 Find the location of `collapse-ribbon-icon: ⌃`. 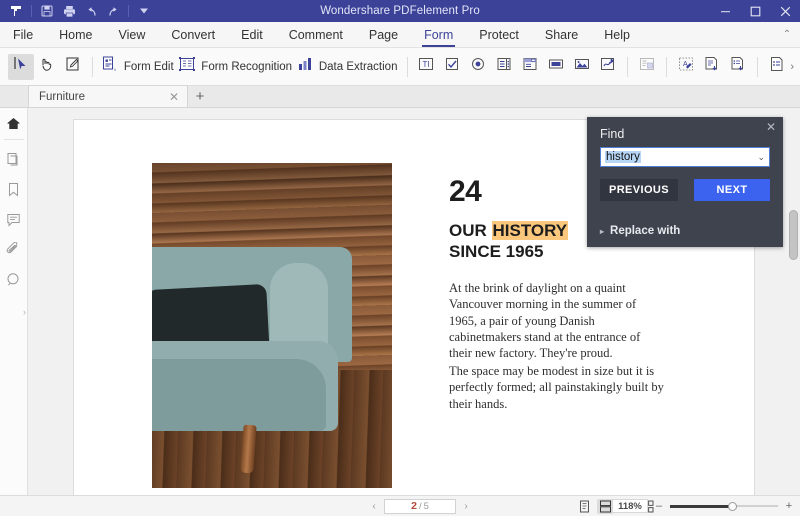

collapse-ribbon-icon: ⌃ is located at coordinates (787, 34).